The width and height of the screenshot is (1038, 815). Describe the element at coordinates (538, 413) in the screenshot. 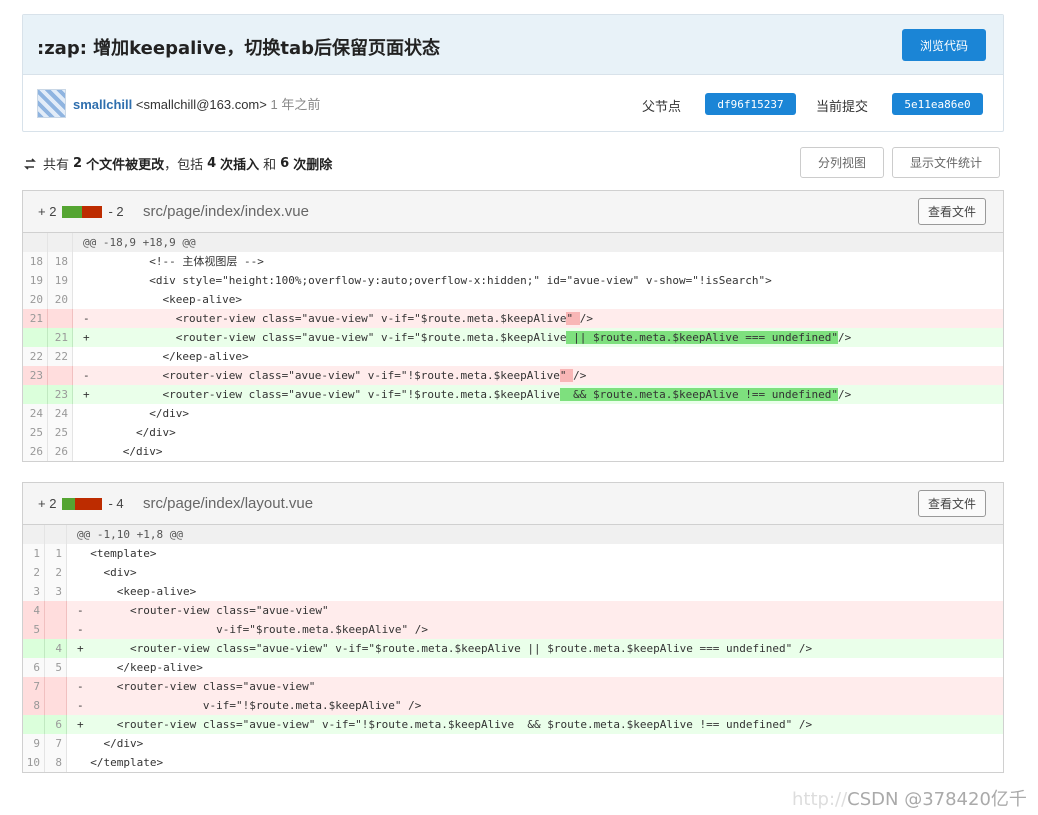

I see `code-line: </div>` at that location.